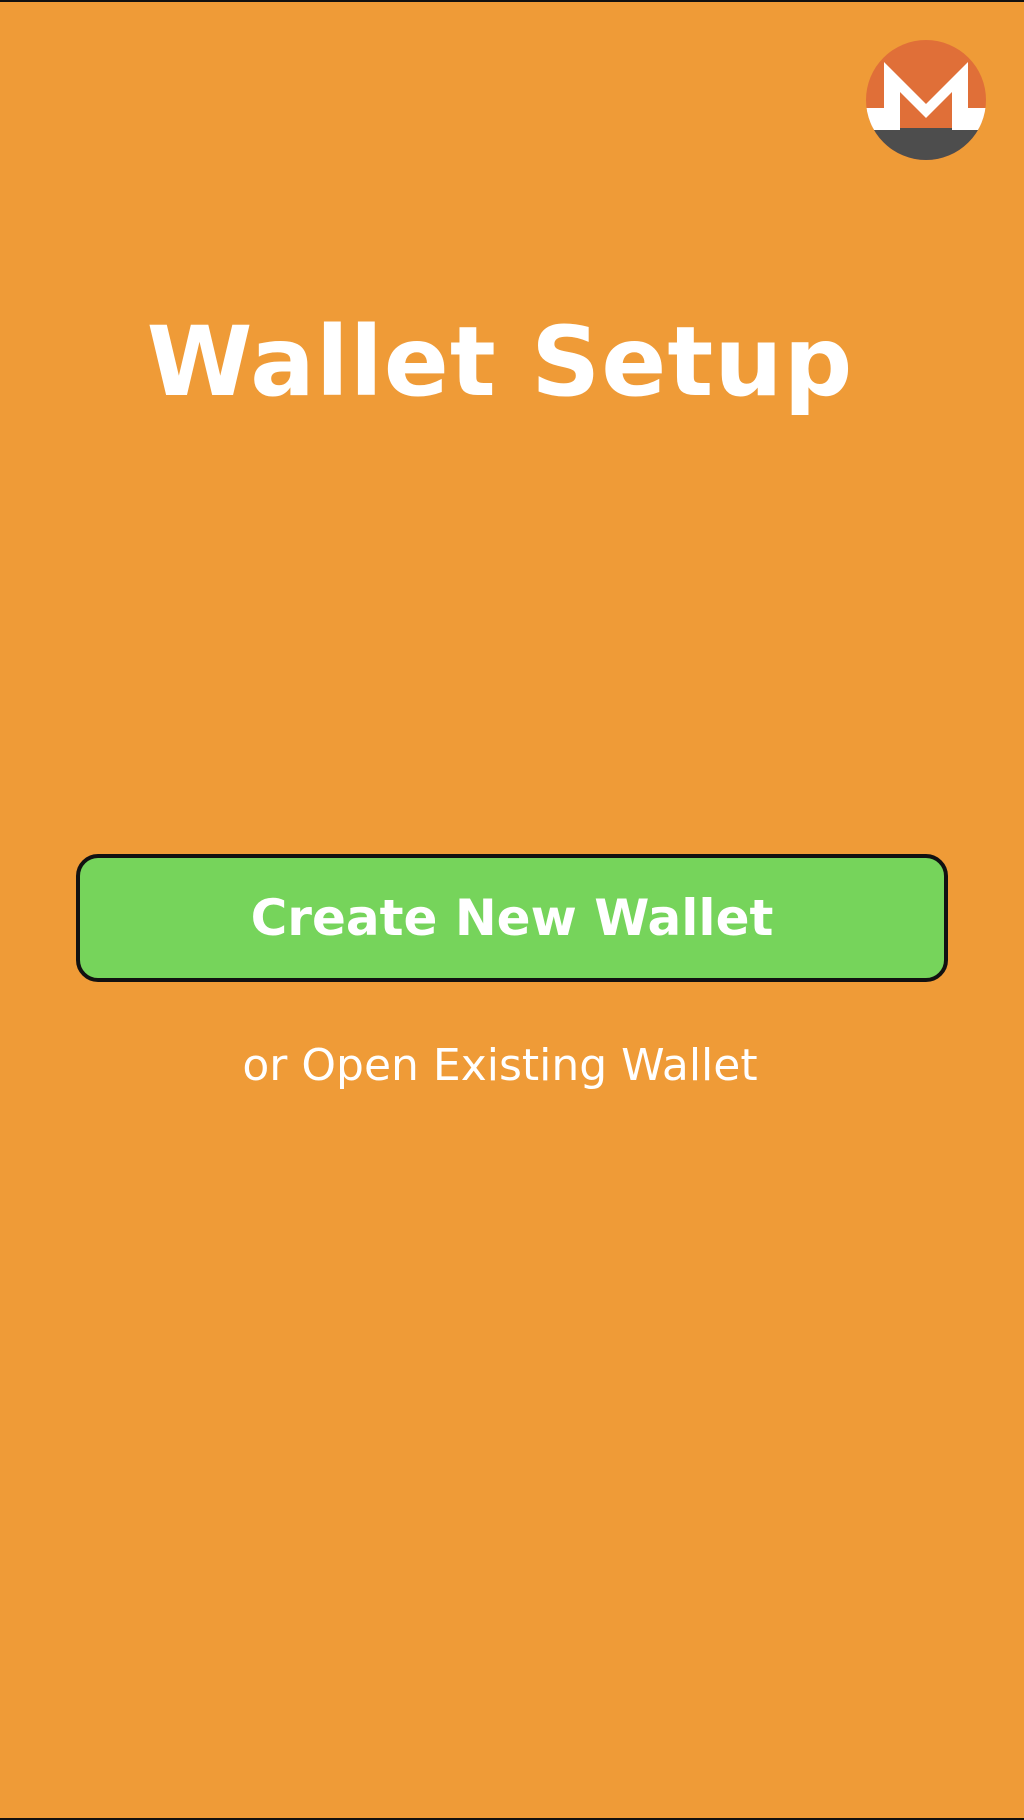  What do you see at coordinates (500, 362) in the screenshot?
I see `page-title: Wallet Setup` at bounding box center [500, 362].